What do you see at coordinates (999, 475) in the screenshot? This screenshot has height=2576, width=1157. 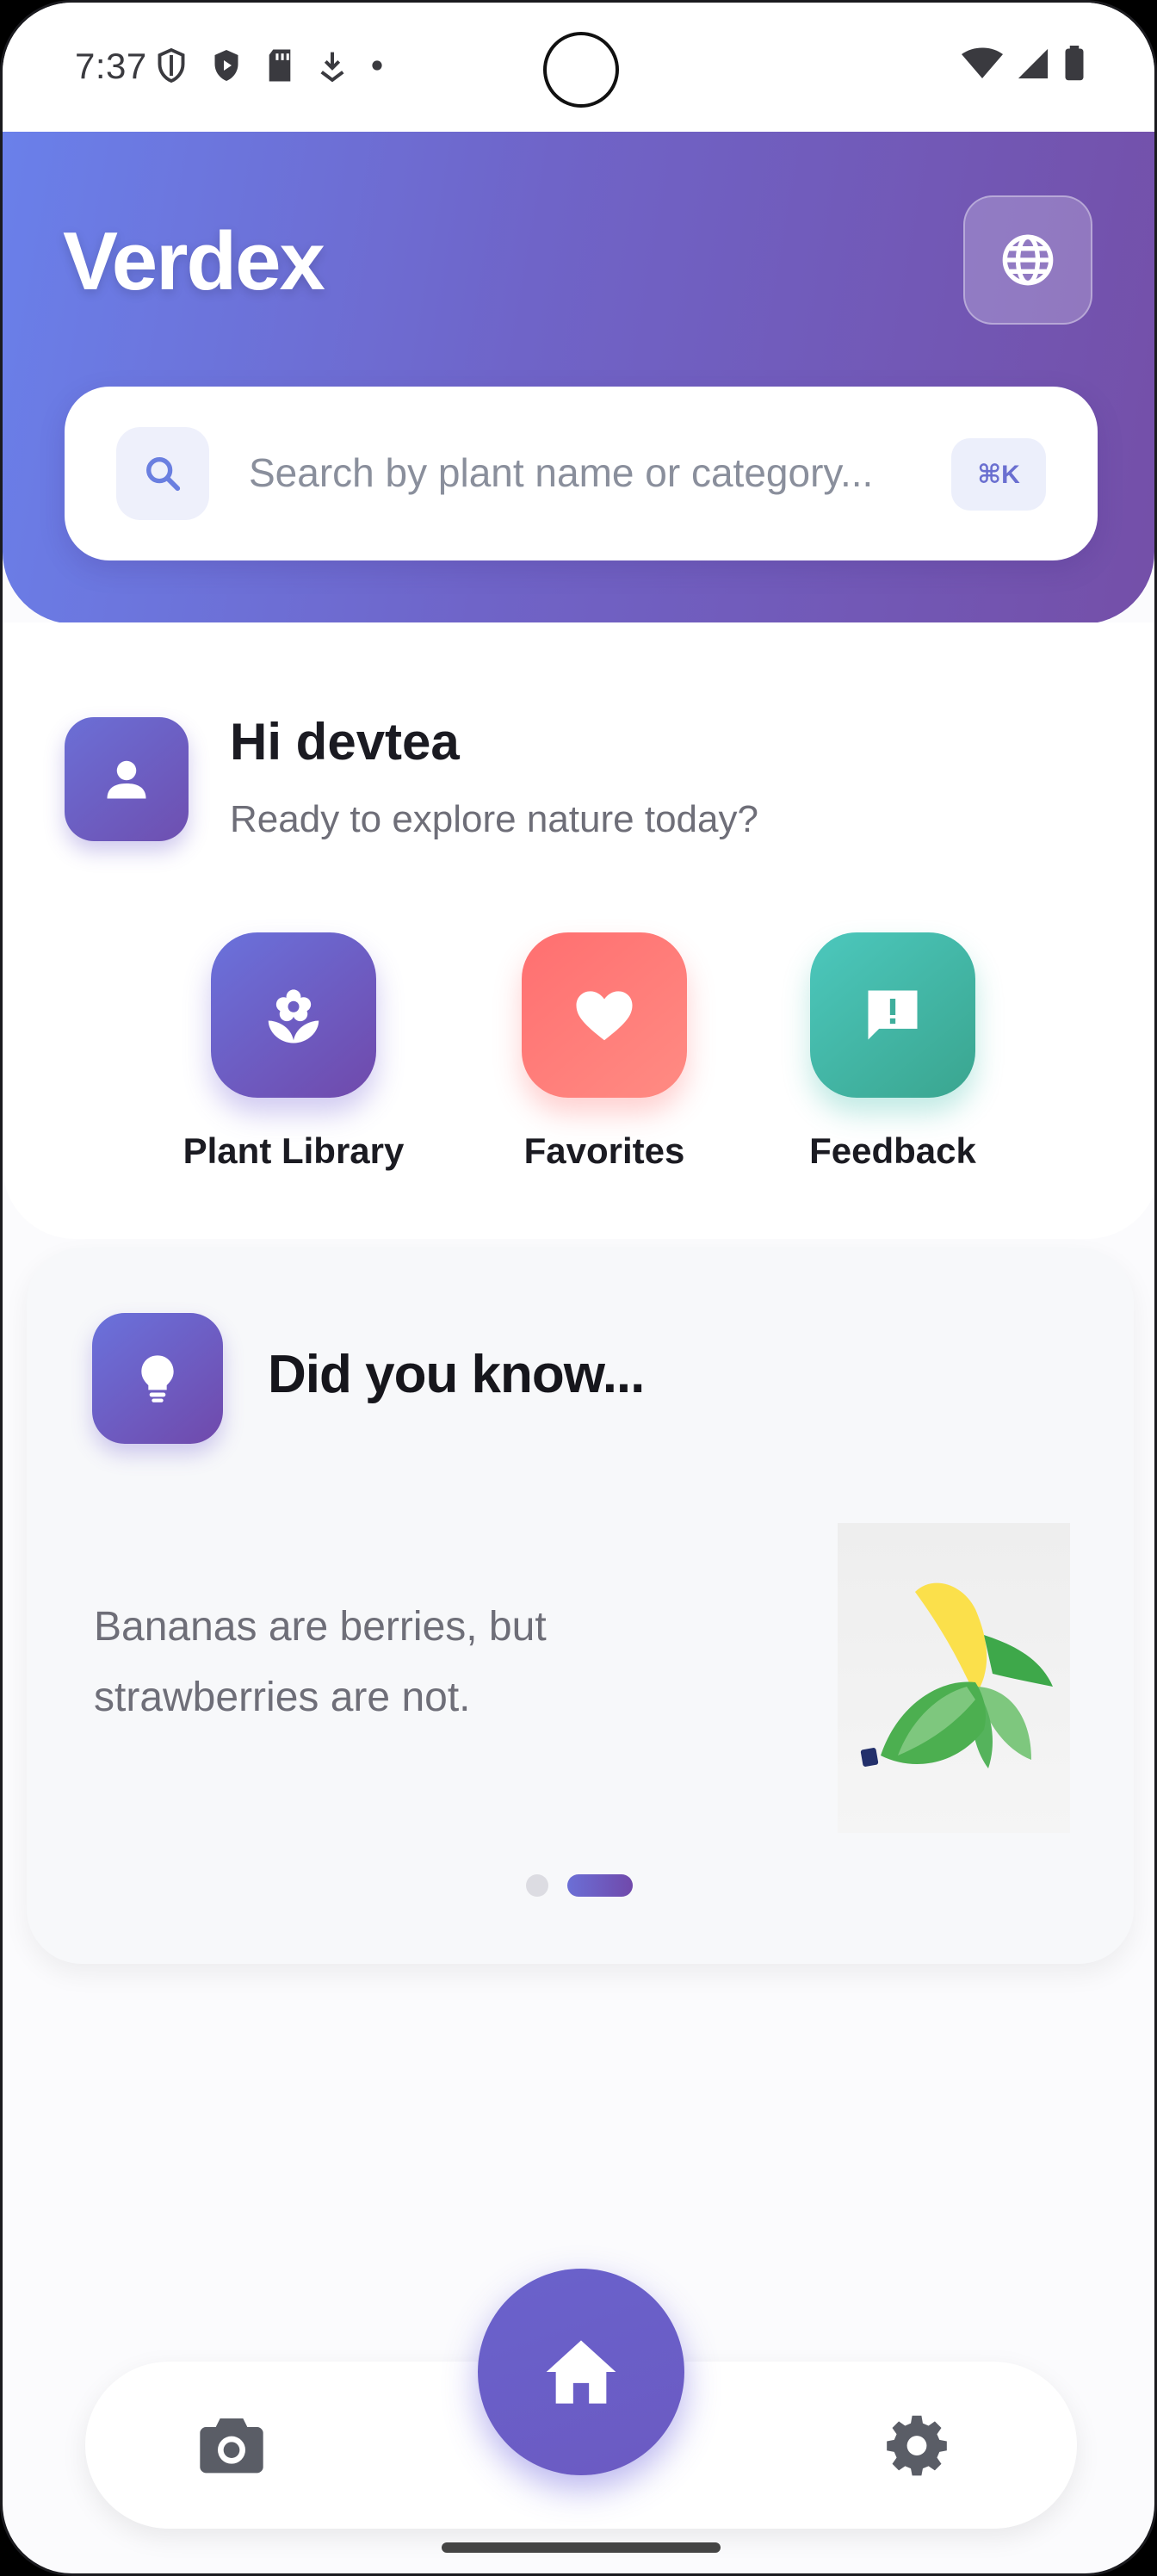 I see `search-shortcut-badge: ⌘K` at bounding box center [999, 475].